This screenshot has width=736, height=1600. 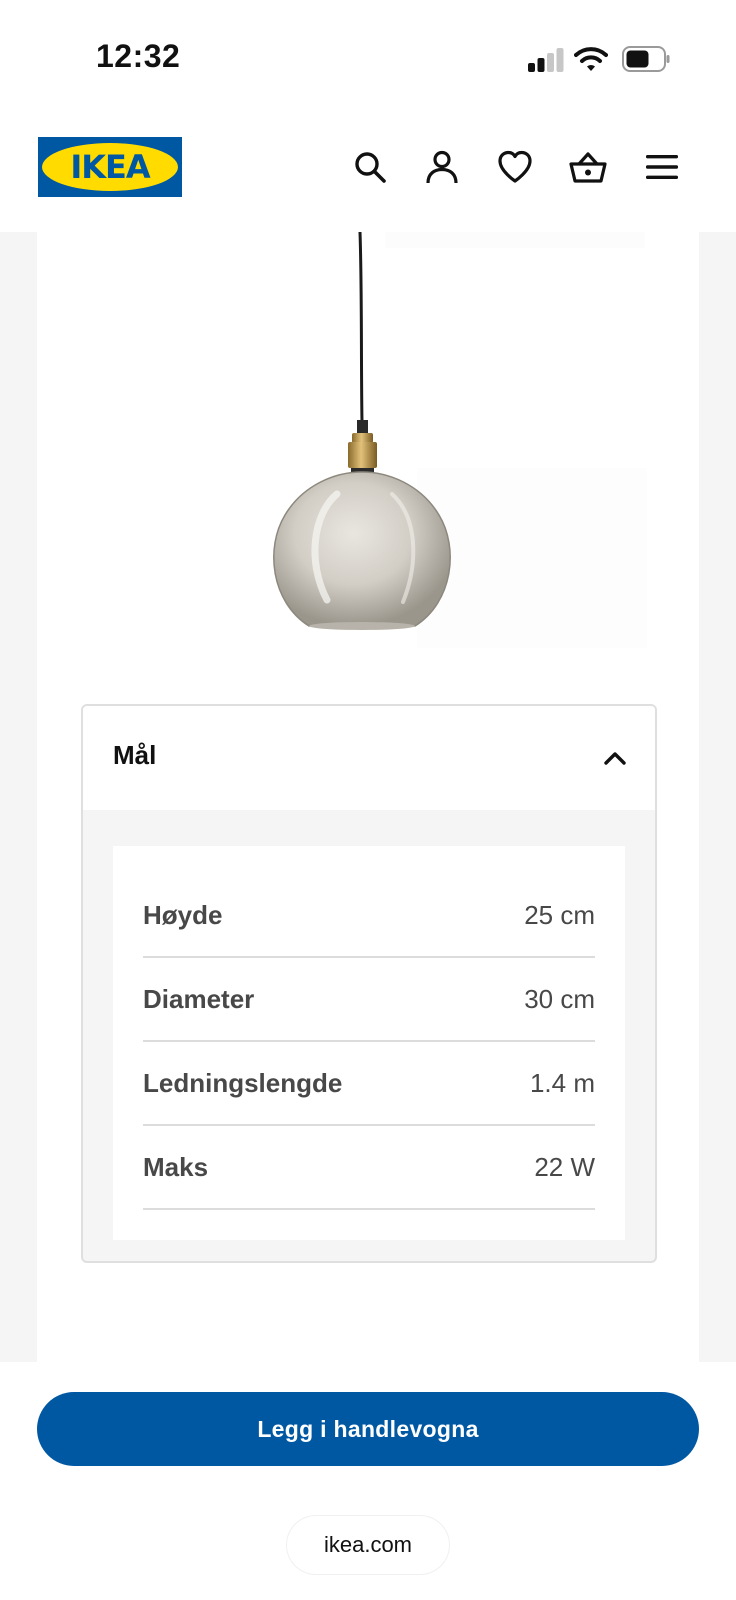 What do you see at coordinates (369, 758) in the screenshot?
I see `dimensions-accordion-header: Mål` at bounding box center [369, 758].